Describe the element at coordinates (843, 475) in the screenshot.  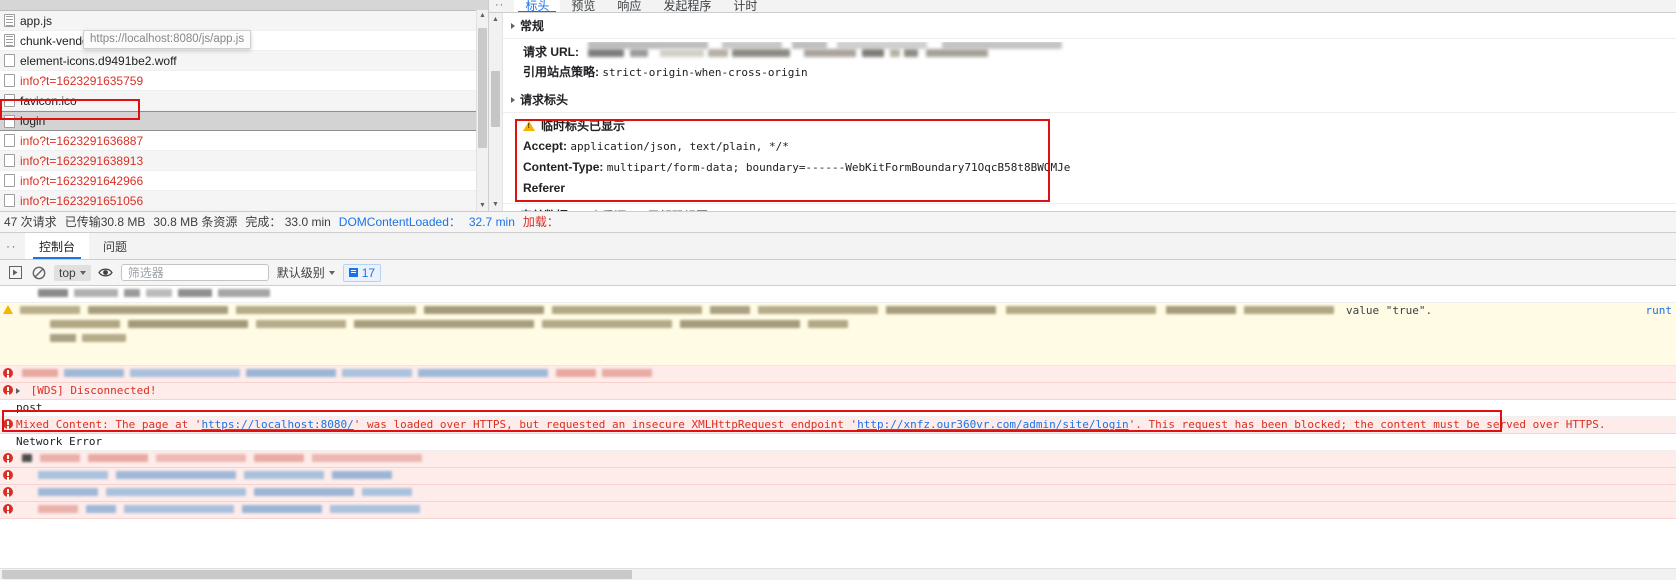
I see `blurred-text` at that location.